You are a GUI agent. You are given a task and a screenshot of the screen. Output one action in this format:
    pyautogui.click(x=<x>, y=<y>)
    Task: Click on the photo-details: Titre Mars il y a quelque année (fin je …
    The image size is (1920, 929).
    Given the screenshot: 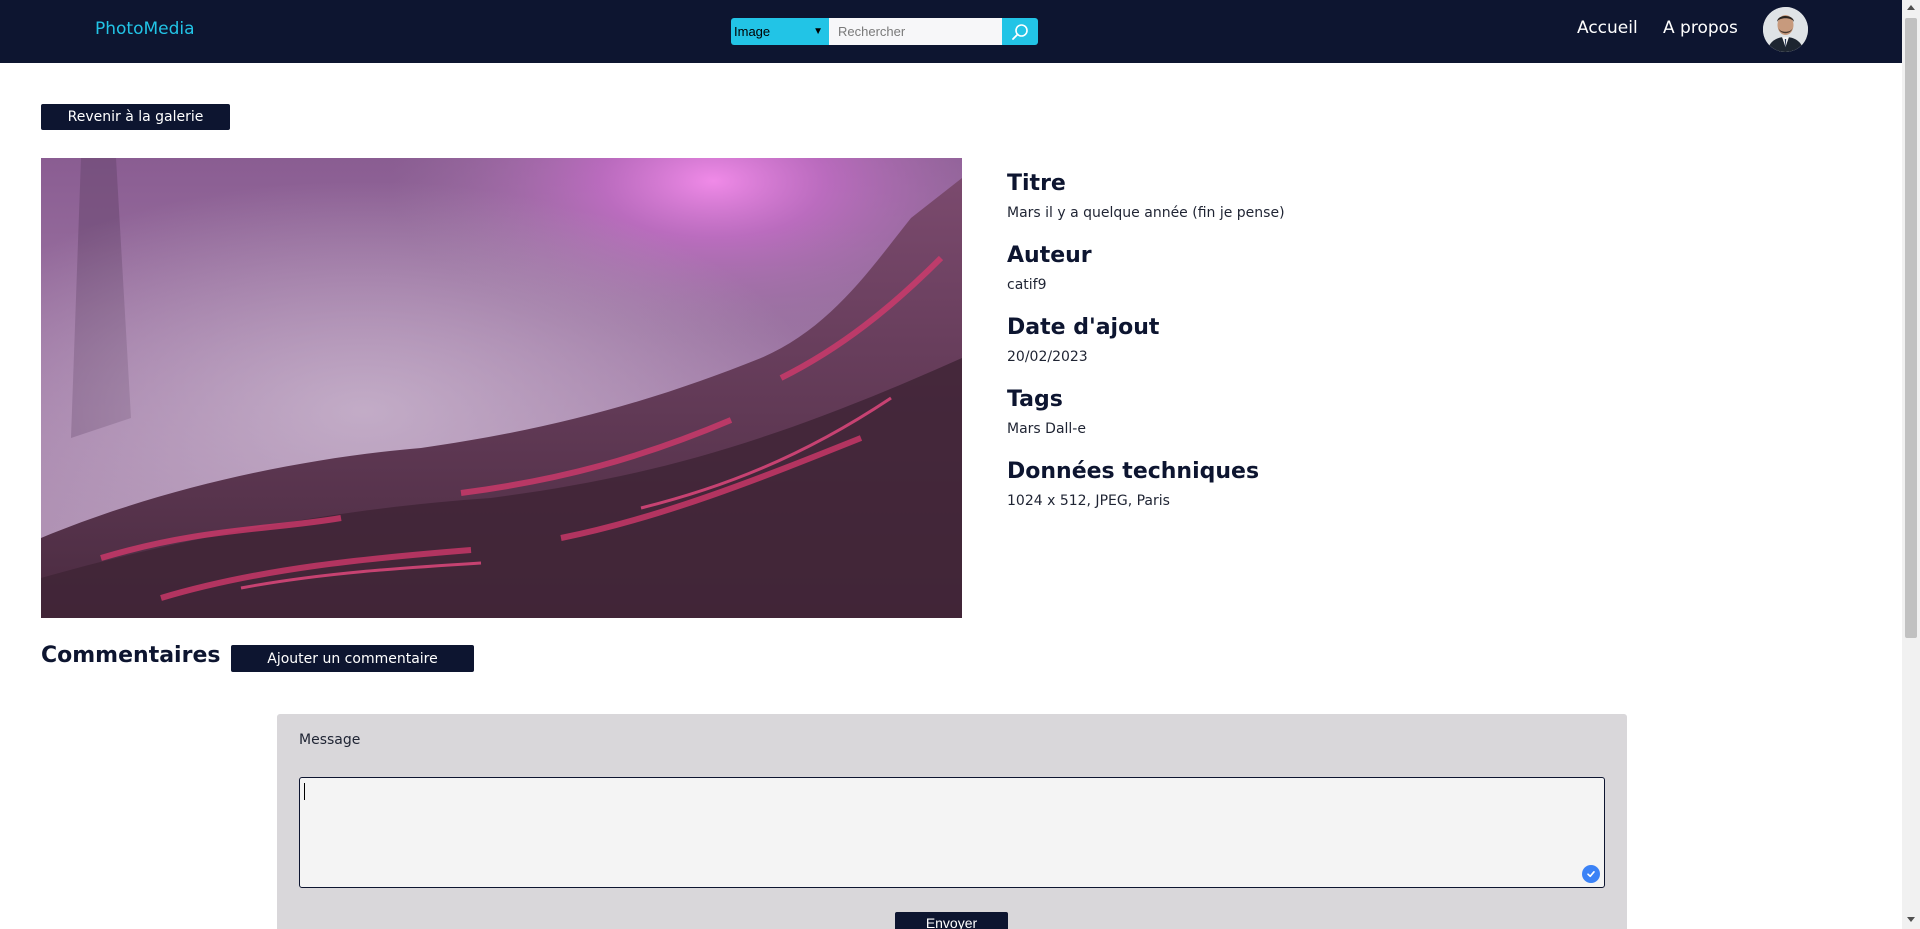 What is the action you would take?
    pyautogui.click(x=1146, y=350)
    